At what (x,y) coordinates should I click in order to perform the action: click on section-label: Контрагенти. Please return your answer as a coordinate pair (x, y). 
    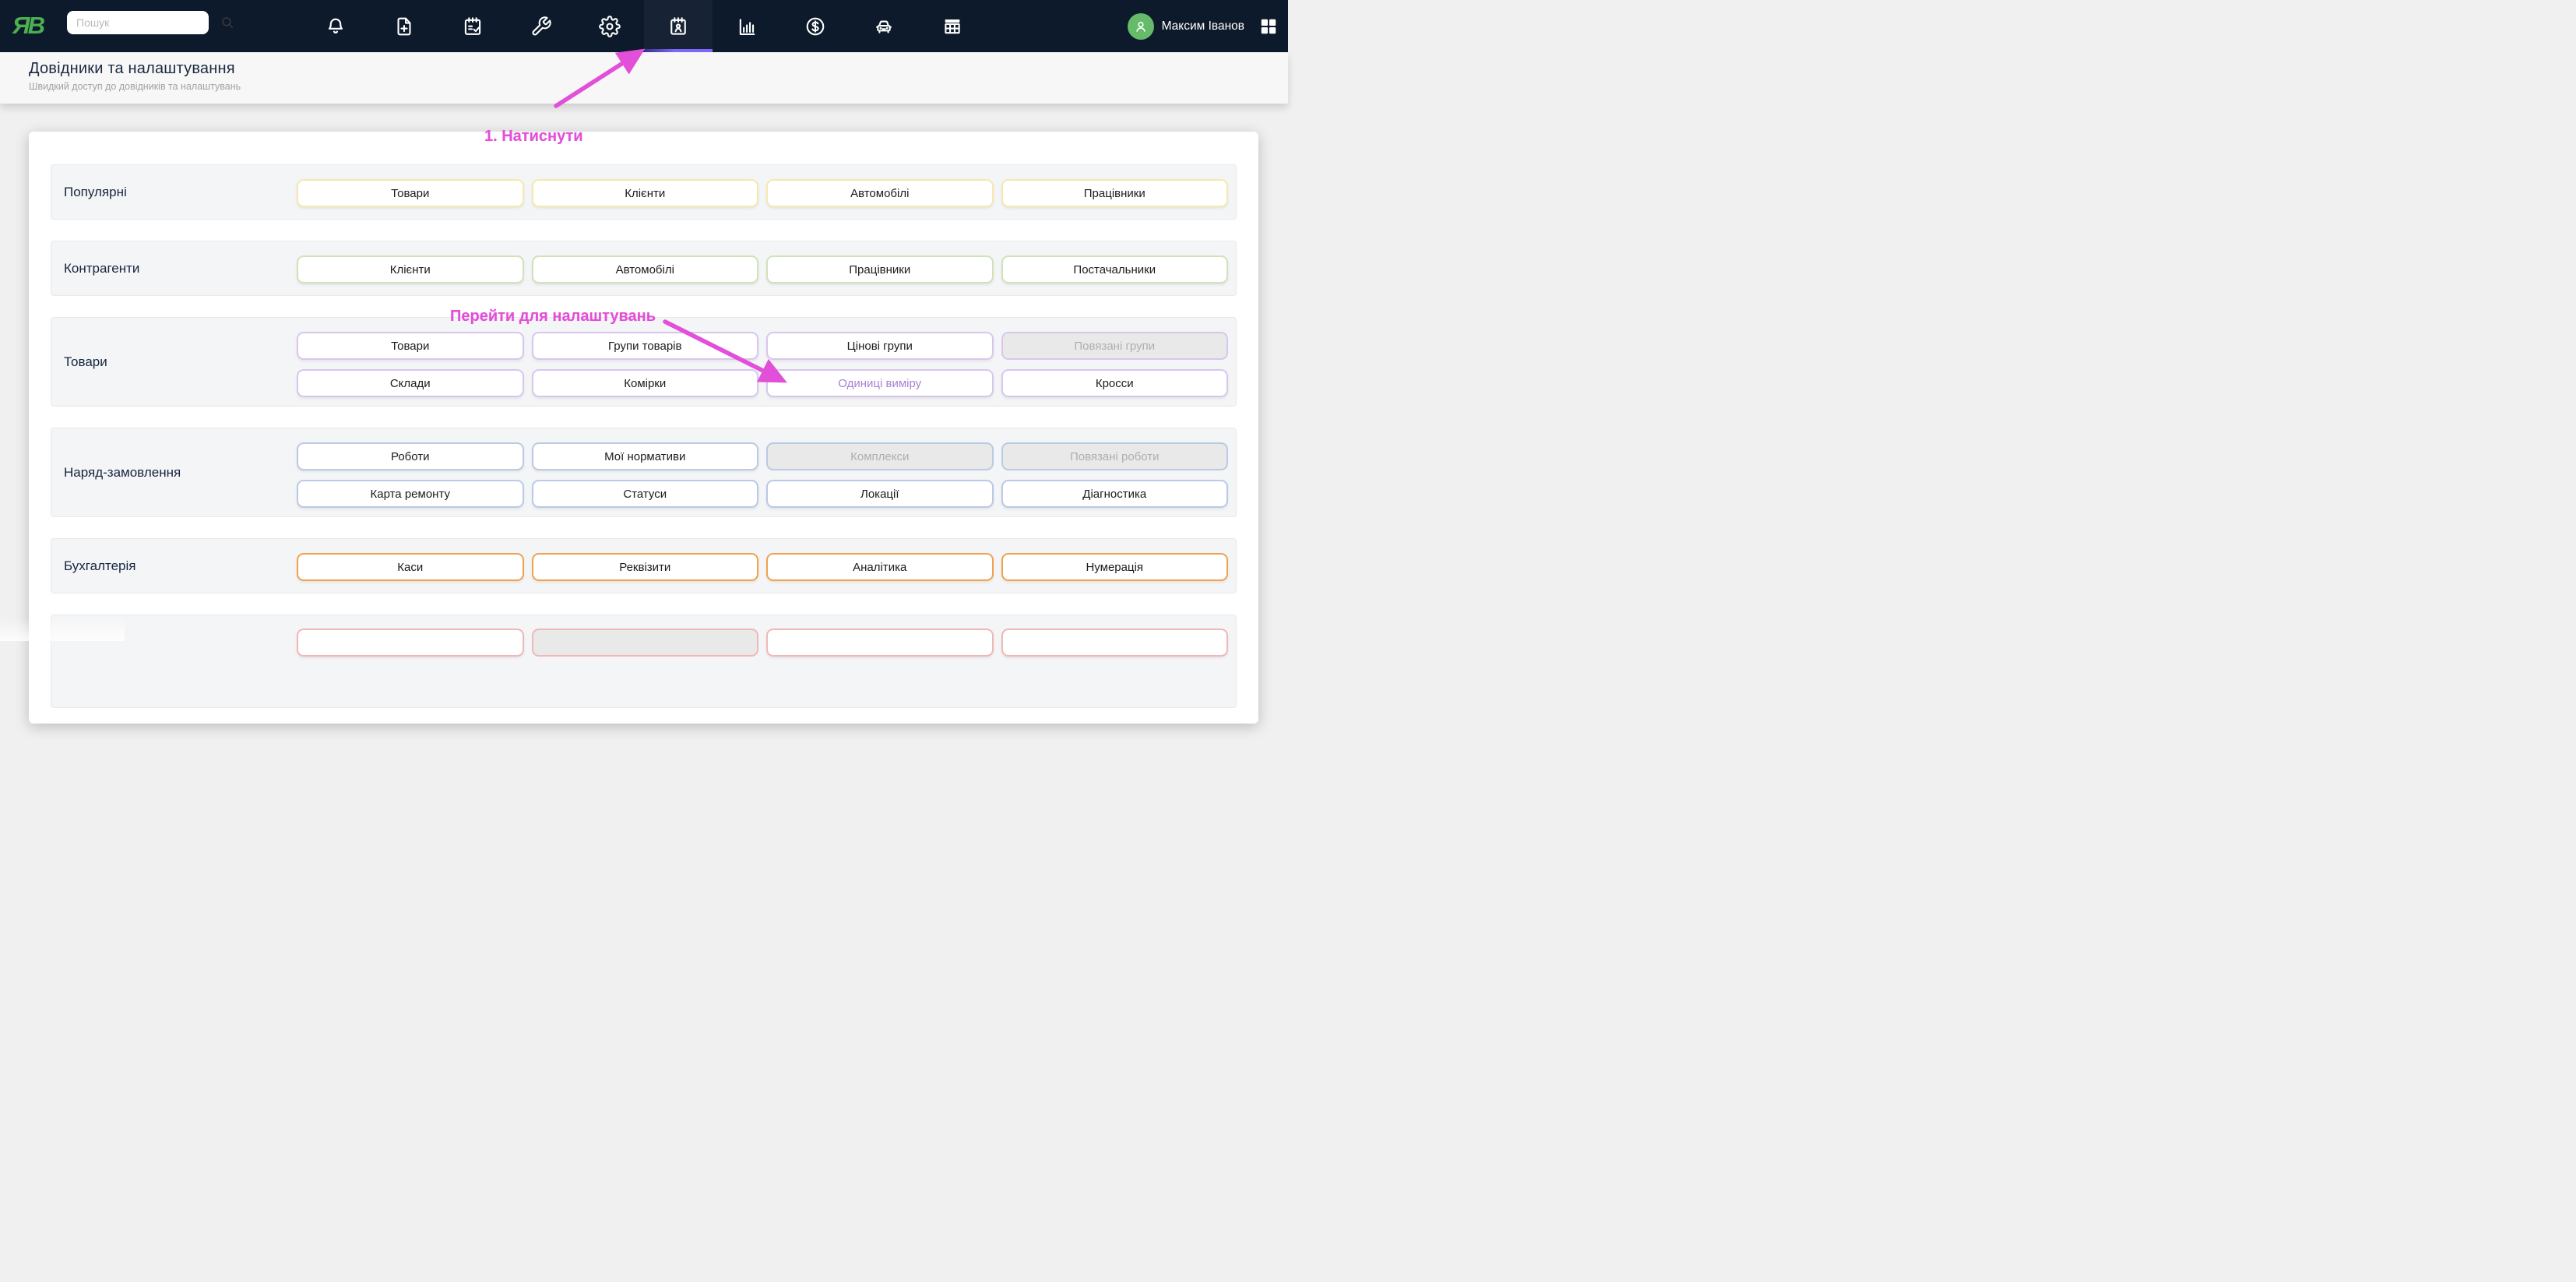
    Looking at the image, I should click on (102, 268).